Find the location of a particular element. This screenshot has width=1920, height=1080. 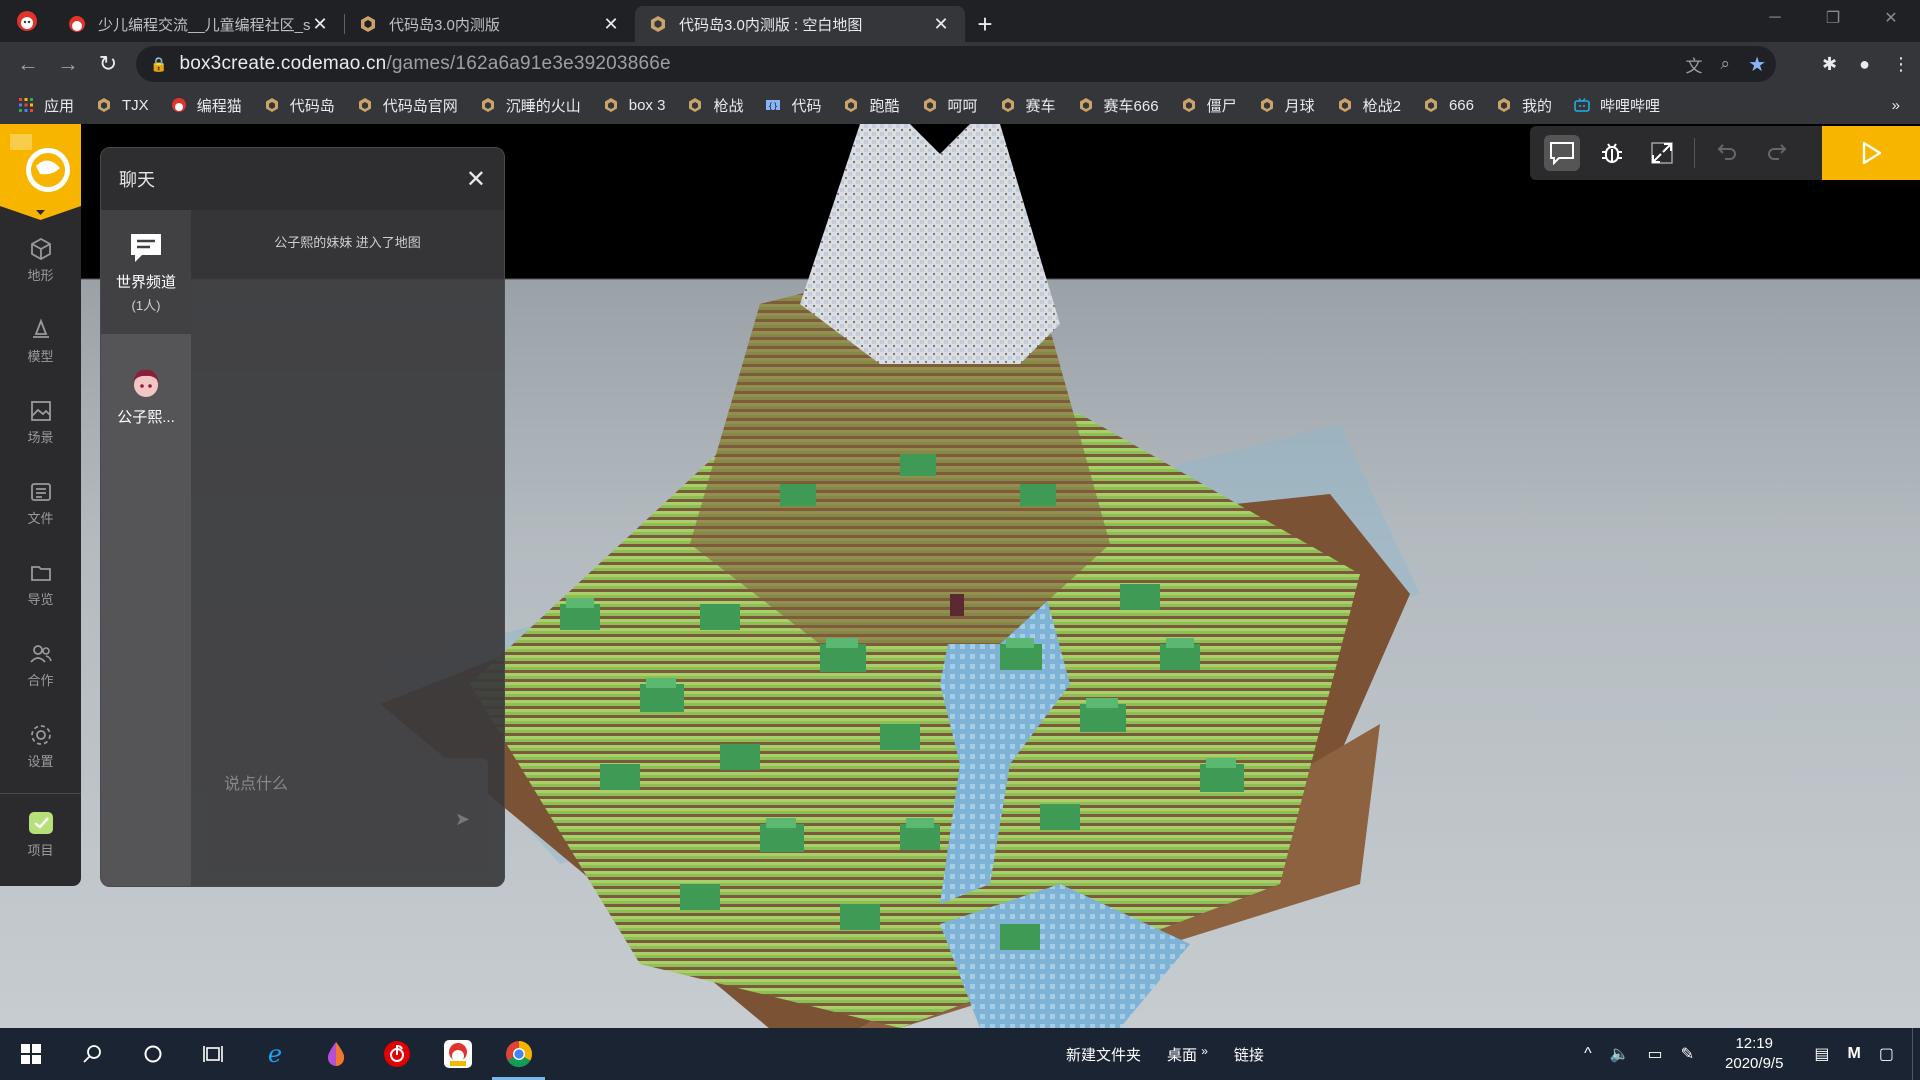

tray-overflow-icon: ^ is located at coordinates (1588, 1054).